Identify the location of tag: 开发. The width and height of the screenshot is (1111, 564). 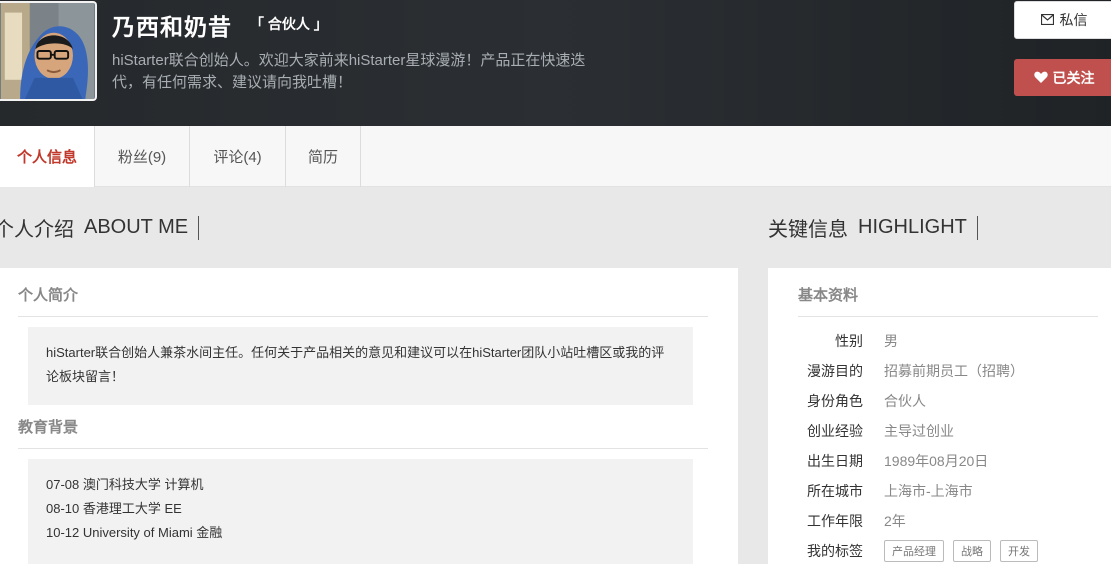
(1019, 551).